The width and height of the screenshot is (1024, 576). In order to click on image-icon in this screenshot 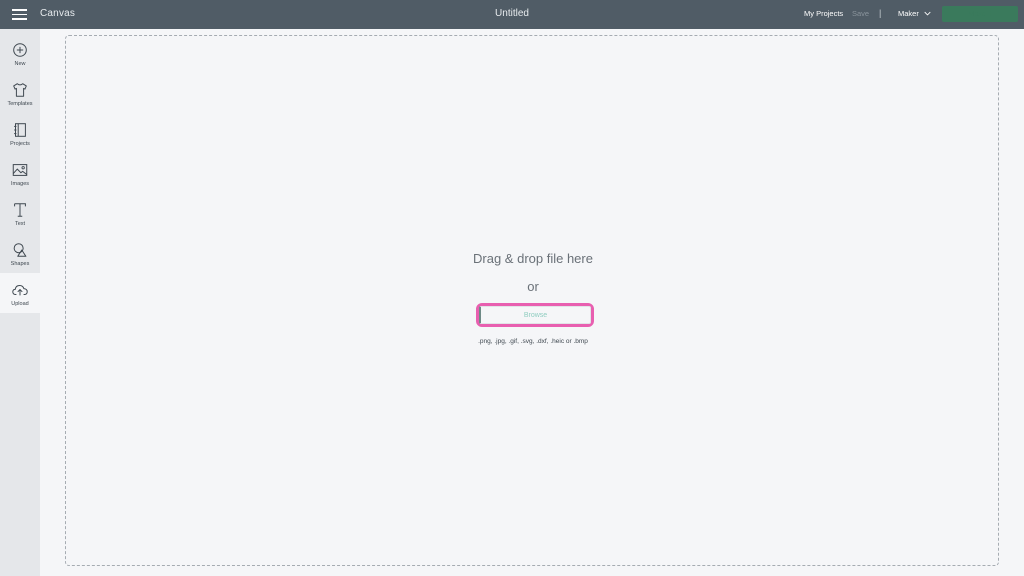, I will do `click(20, 170)`.